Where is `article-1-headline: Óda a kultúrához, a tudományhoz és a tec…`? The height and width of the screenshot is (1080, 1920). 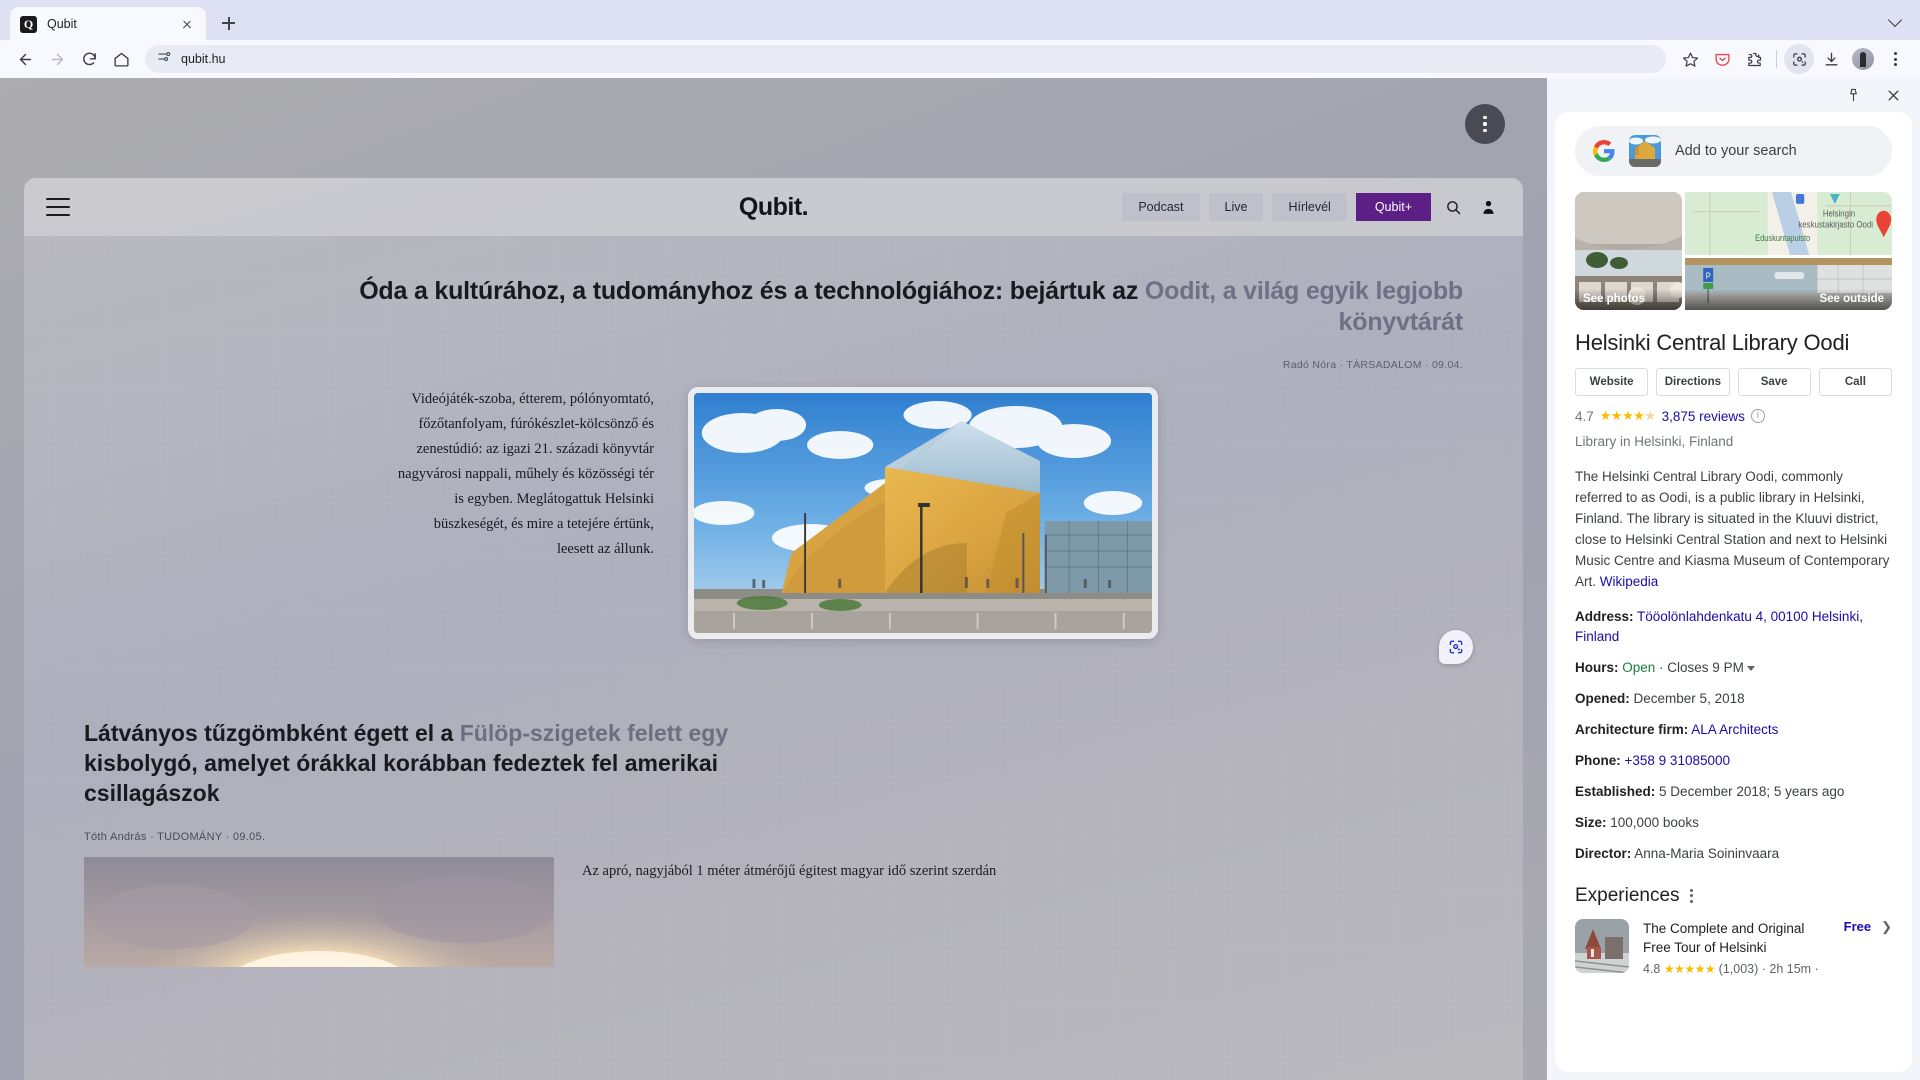 article-1-headline: Óda a kultúrához, a tudományhoz és a tec… is located at coordinates (903, 306).